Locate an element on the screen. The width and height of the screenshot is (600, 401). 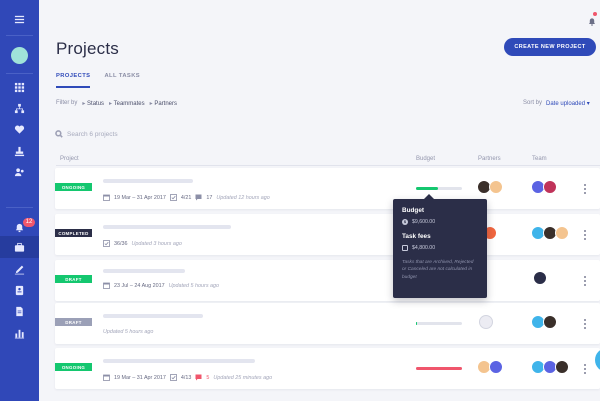
avatar is located at coordinates (19, 55).